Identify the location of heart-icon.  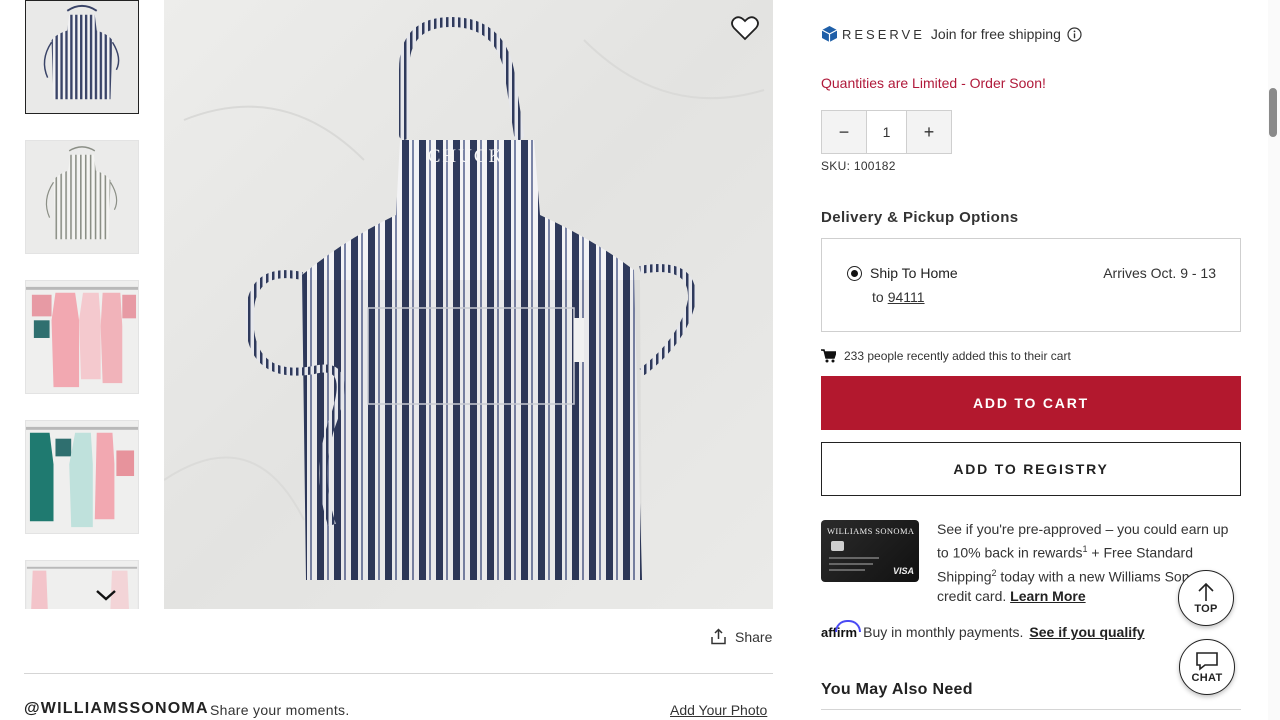
(745, 28).